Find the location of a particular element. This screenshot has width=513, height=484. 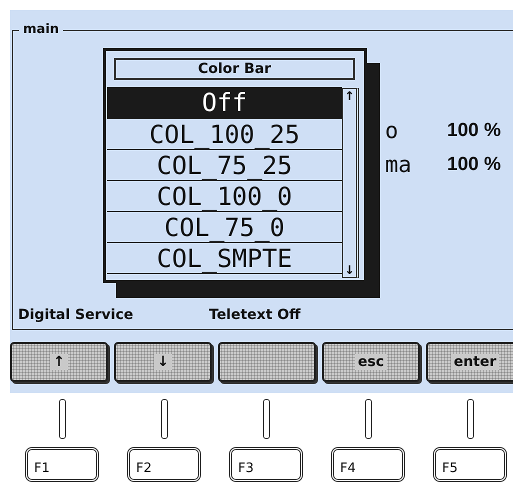

scroll-up-arrow: ↑ is located at coordinates (349, 96).